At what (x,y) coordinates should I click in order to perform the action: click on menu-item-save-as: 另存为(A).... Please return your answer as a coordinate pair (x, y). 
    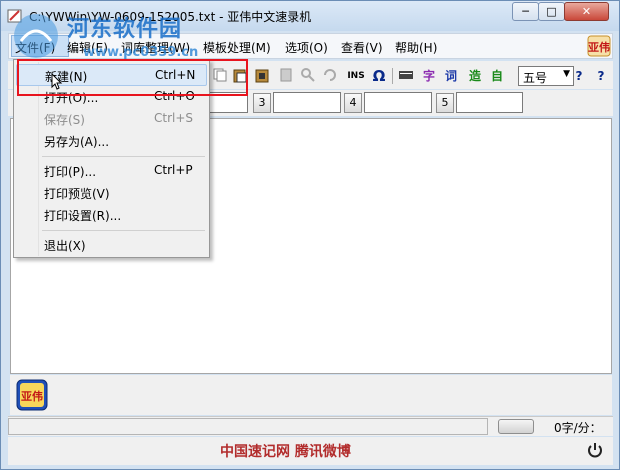
    Looking at the image, I should click on (111, 141).